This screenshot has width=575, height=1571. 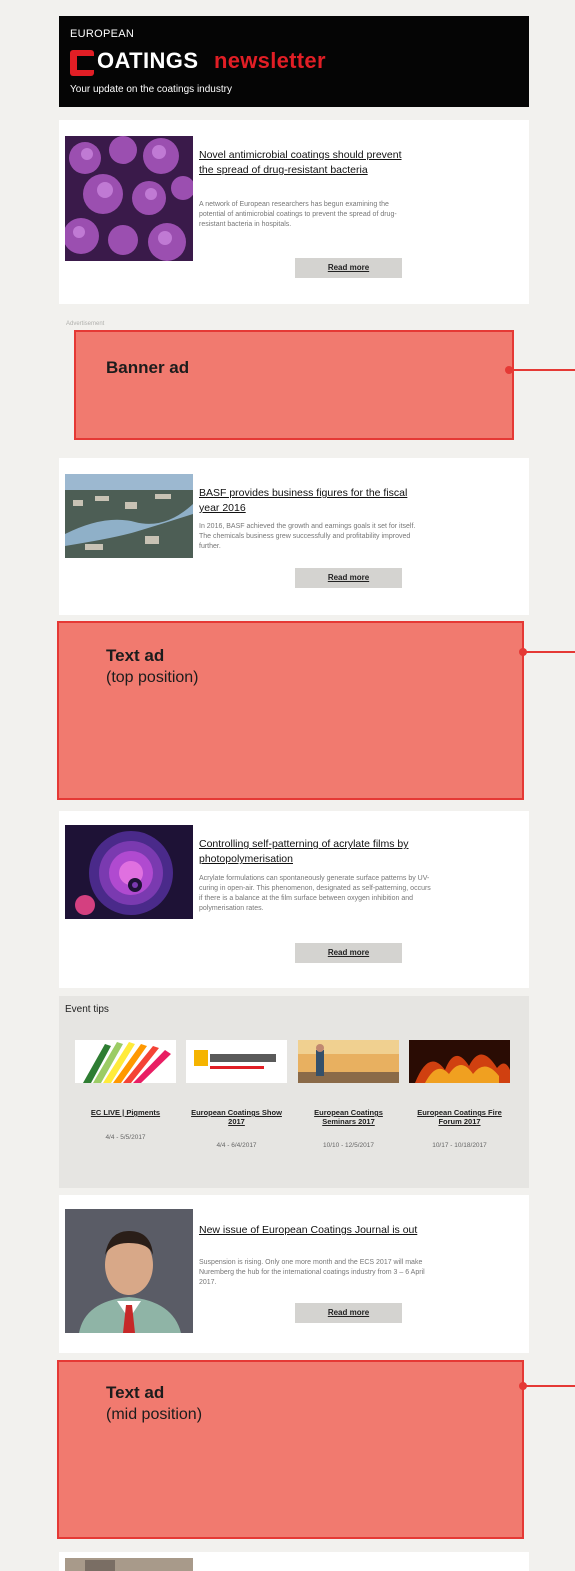 What do you see at coordinates (294, 385) in the screenshot?
I see `banner-ad: Banner ad` at bounding box center [294, 385].